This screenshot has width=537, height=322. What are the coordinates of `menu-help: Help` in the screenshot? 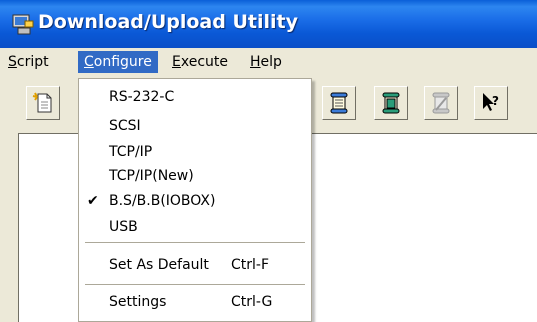 It's located at (266, 62).